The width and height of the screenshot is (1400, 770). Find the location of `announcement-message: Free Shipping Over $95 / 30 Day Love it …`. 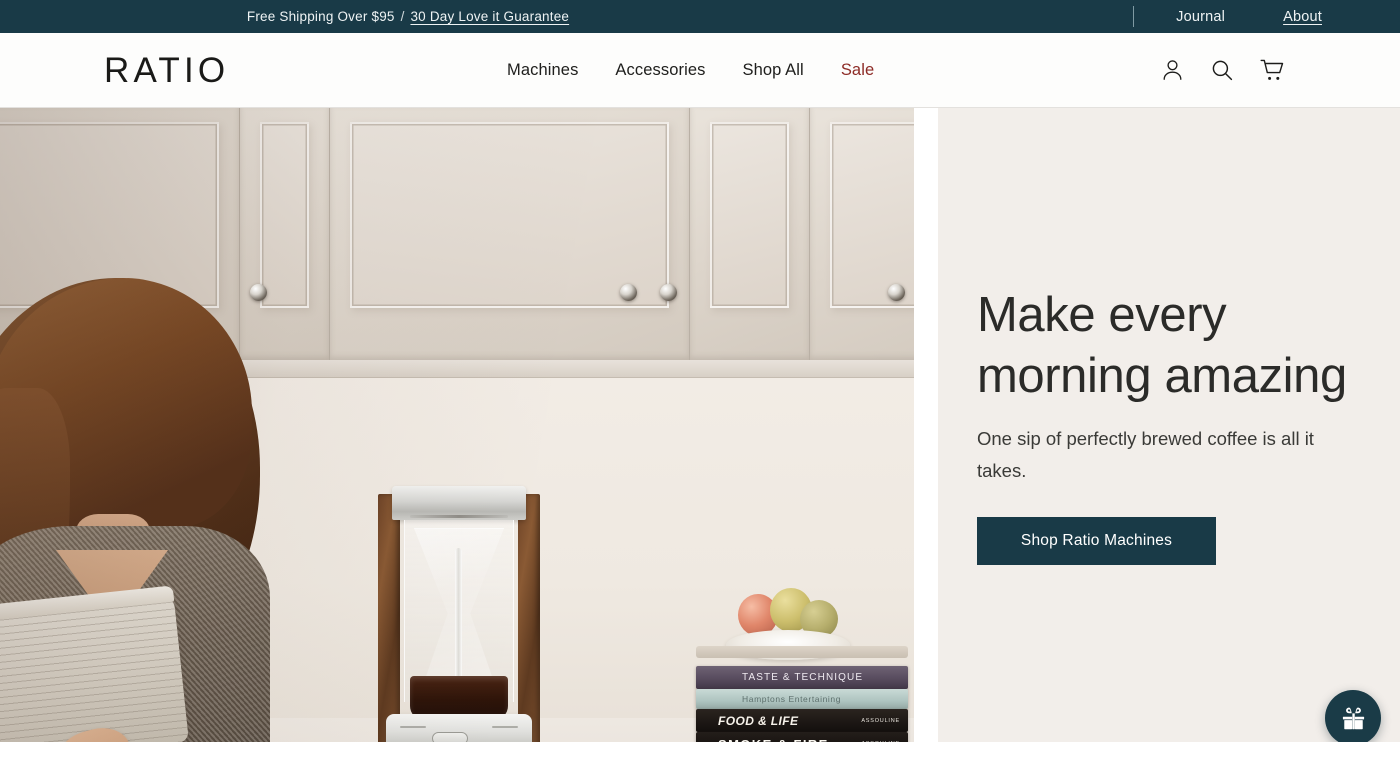

announcement-message: Free Shipping Over $95 / 30 Day Love it … is located at coordinates (554, 16).